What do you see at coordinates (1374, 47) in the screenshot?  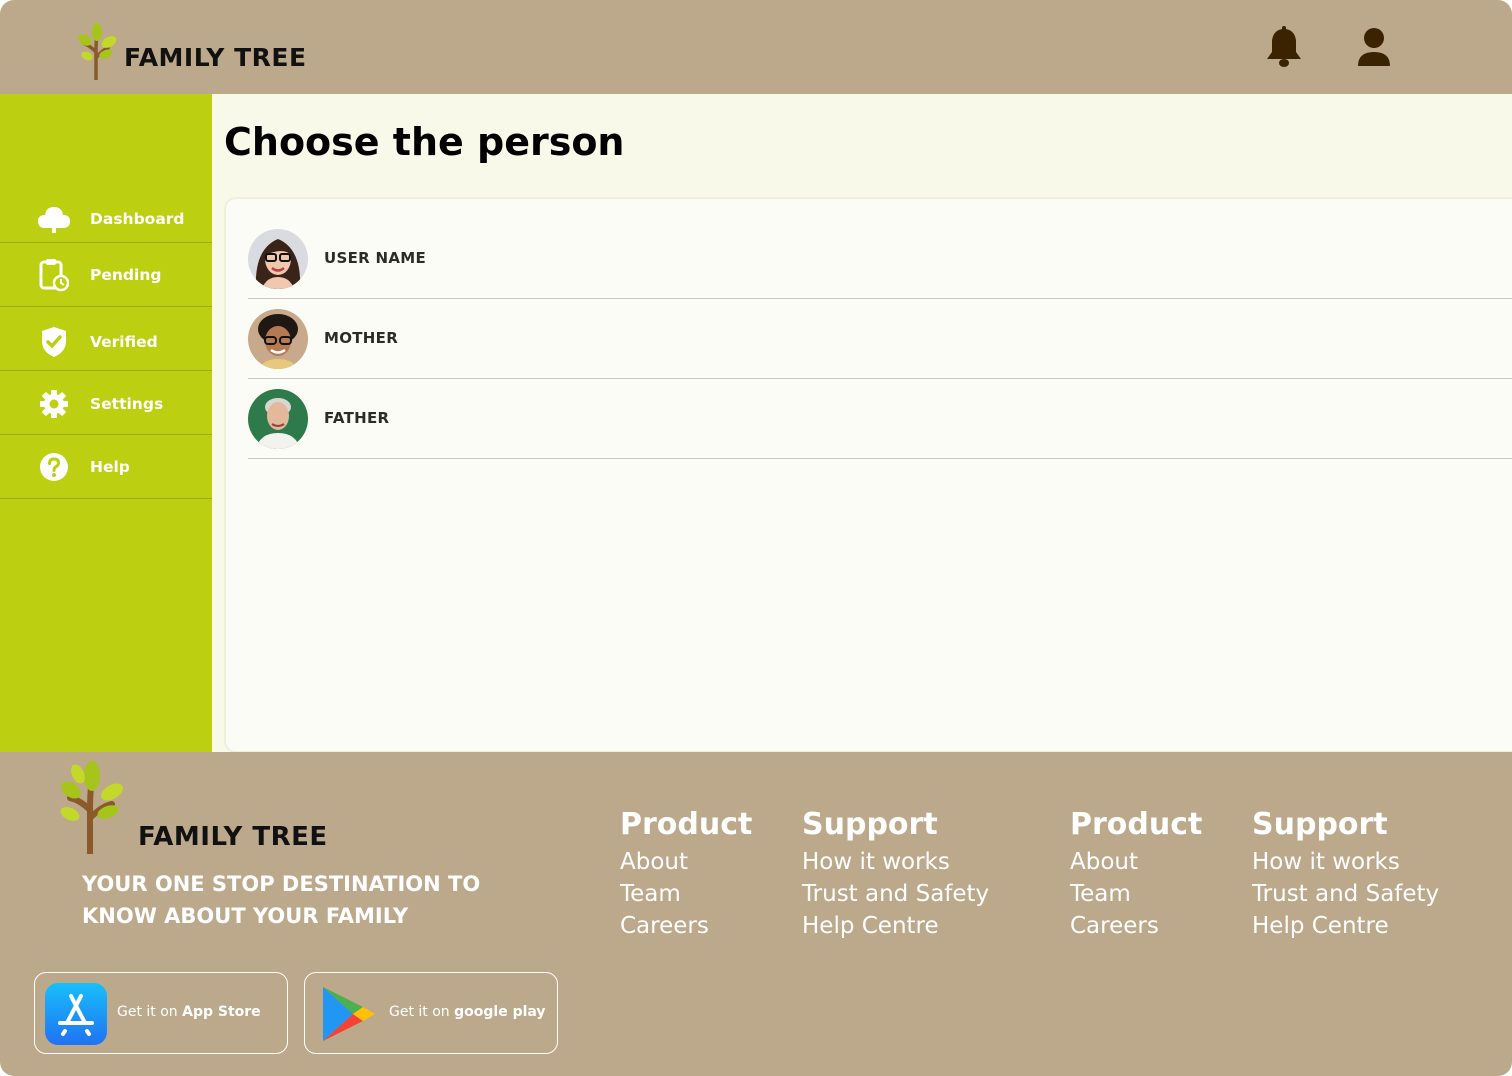 I see `user-icon` at bounding box center [1374, 47].